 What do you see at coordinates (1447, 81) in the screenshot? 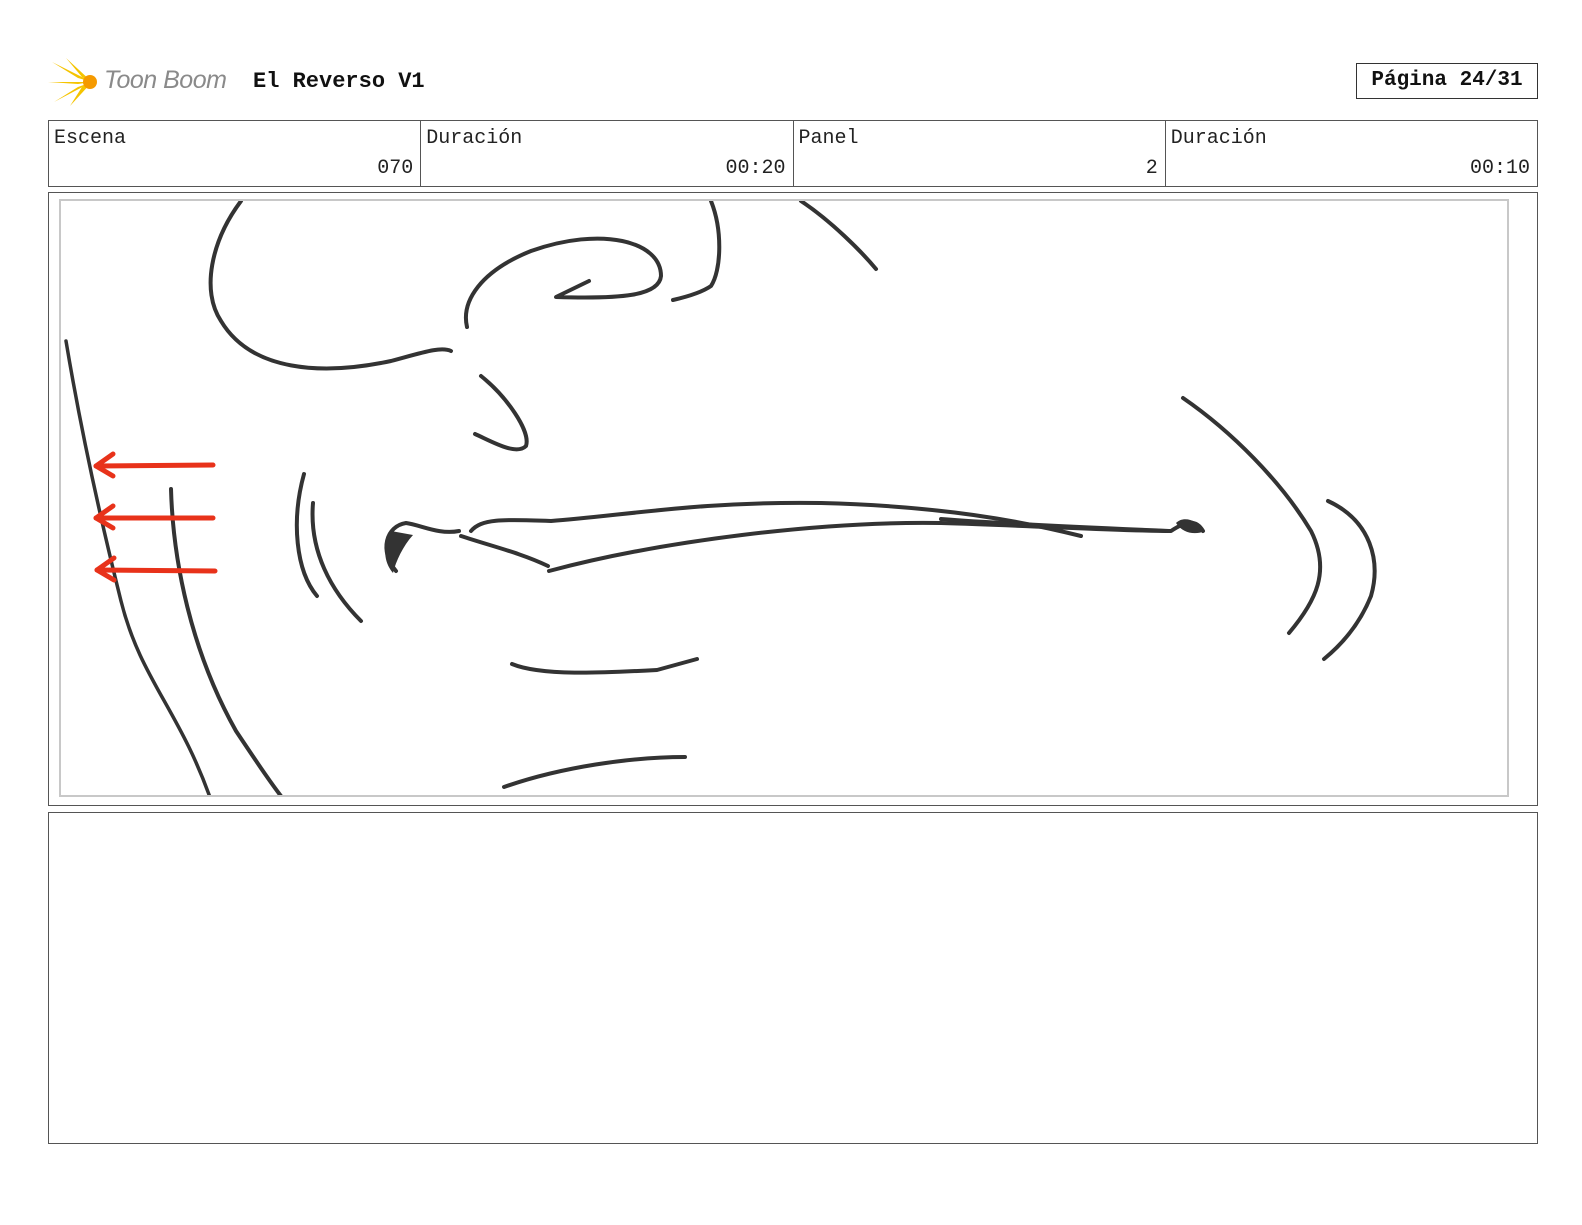
I see `page-number-box: Página 24/31` at bounding box center [1447, 81].